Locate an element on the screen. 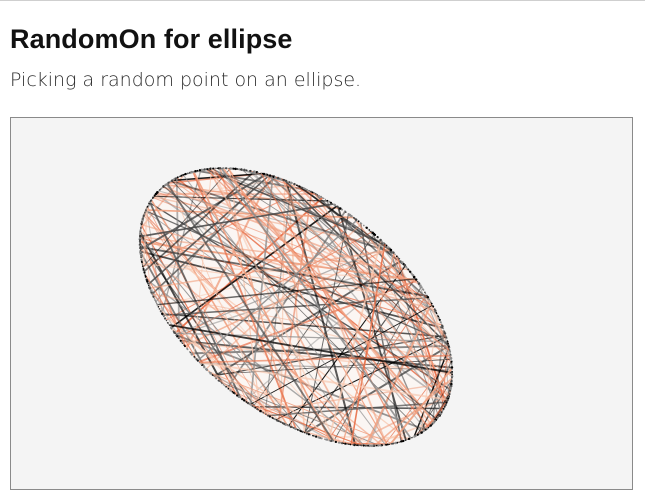  page-subtitle: Picking a random point on an ellipse. is located at coordinates (186, 80).